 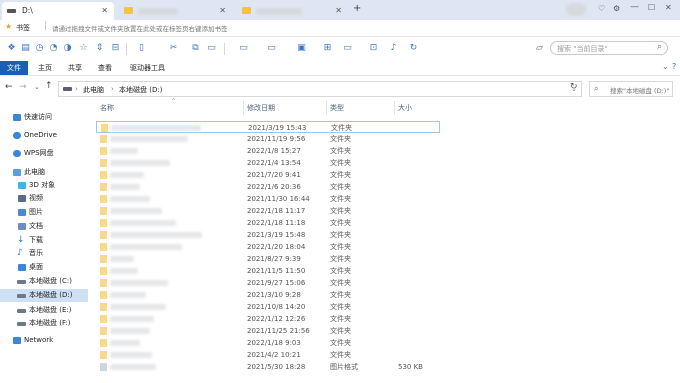 What do you see at coordinates (243, 48) in the screenshot?
I see `new-folder-icon: ▭` at bounding box center [243, 48].